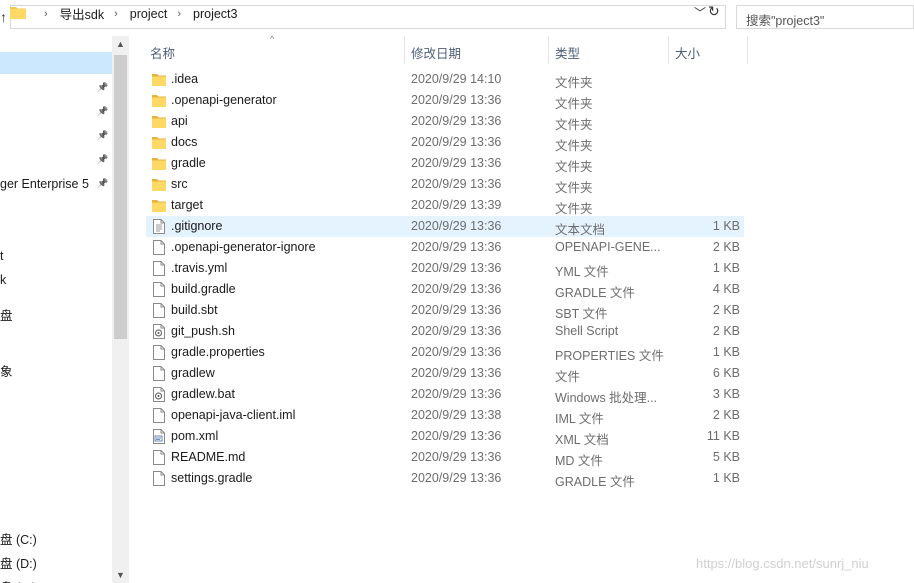 This screenshot has height=583, width=914. What do you see at coordinates (162, 52) in the screenshot?
I see `column-header-name: 名称` at bounding box center [162, 52].